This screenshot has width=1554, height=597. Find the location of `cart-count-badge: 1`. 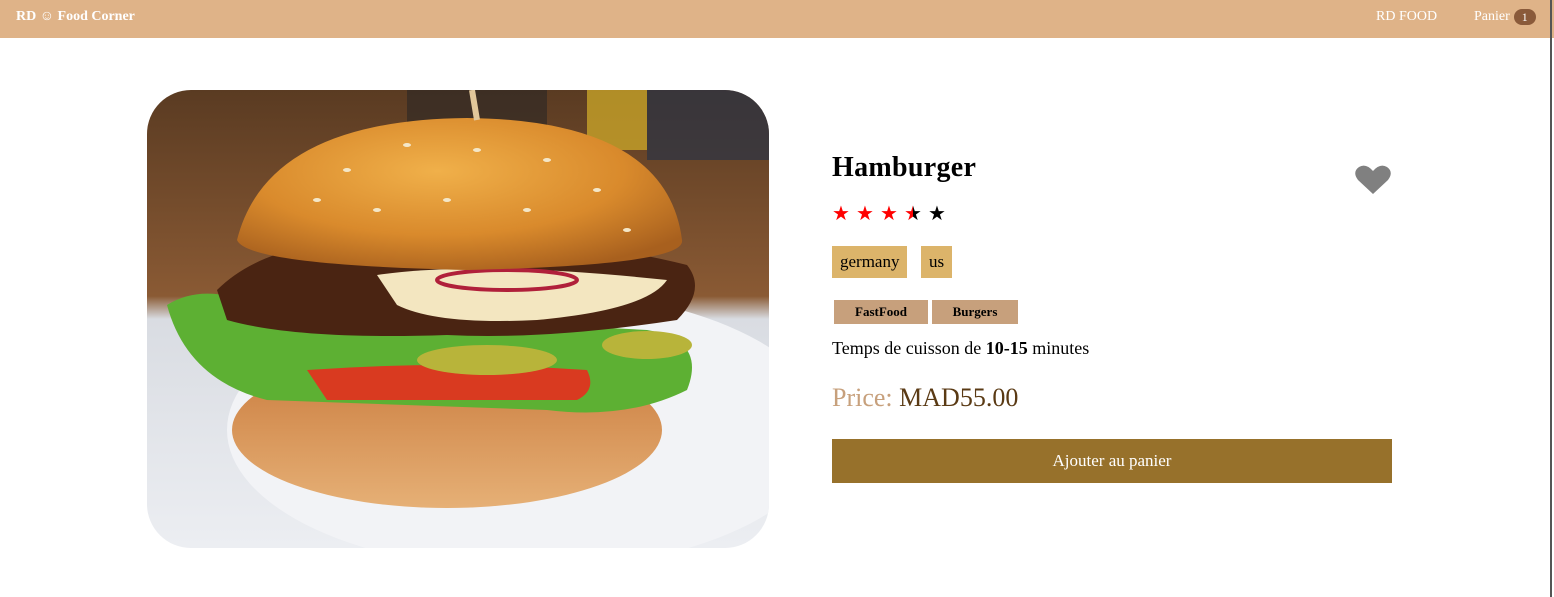

cart-count-badge: 1 is located at coordinates (1524, 17).